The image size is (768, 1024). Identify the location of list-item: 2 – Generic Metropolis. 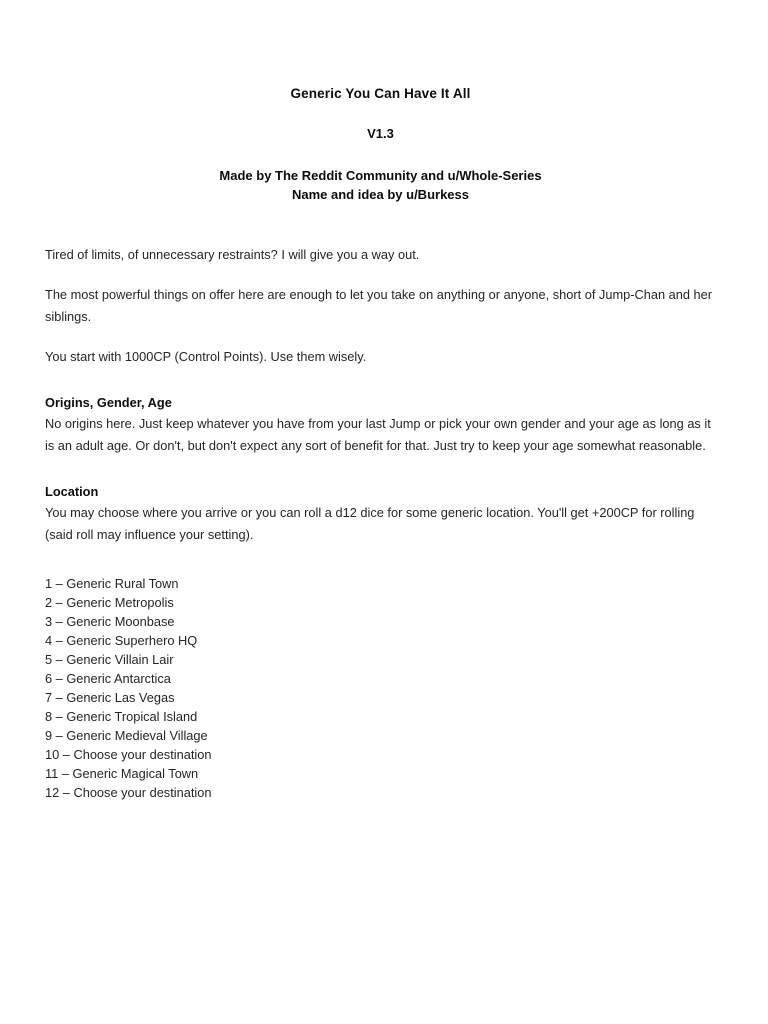
(109, 602).